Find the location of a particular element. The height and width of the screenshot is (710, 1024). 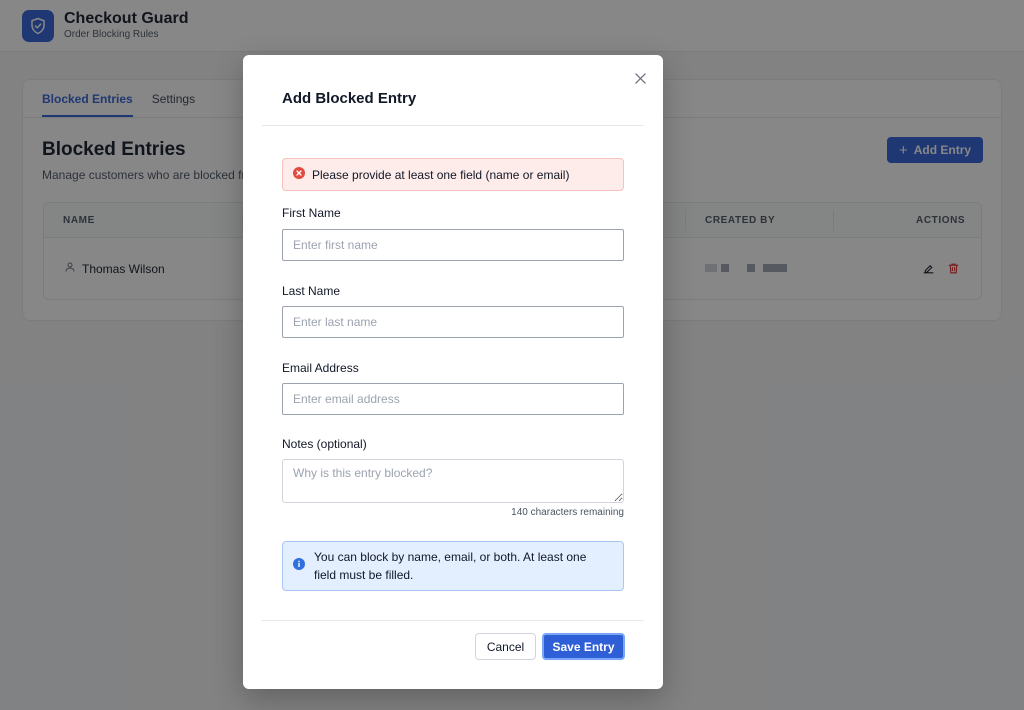

info-icon is located at coordinates (299, 566).